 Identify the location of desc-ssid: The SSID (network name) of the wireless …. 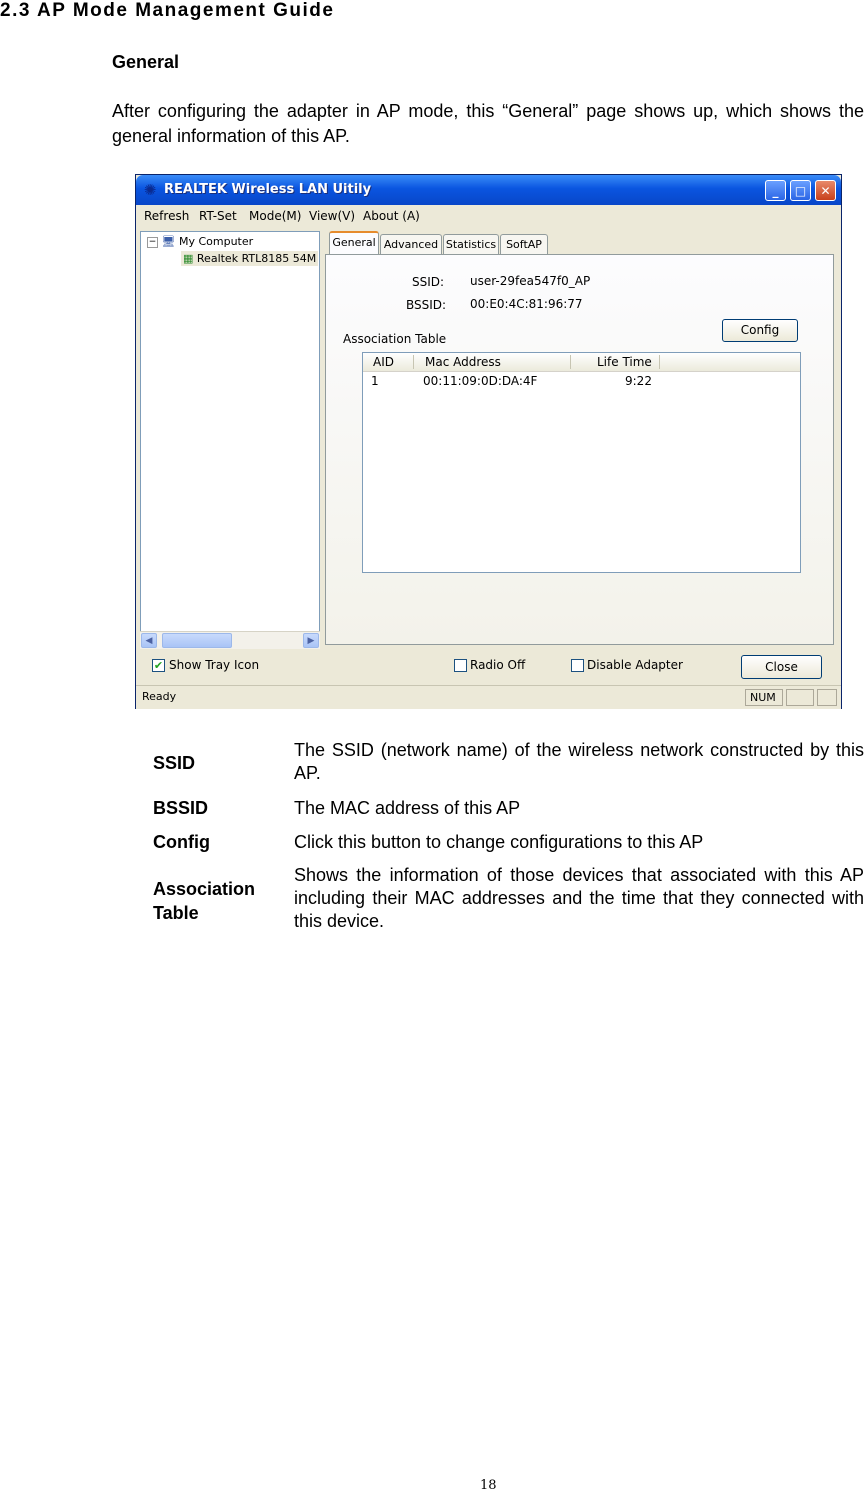
(579, 761).